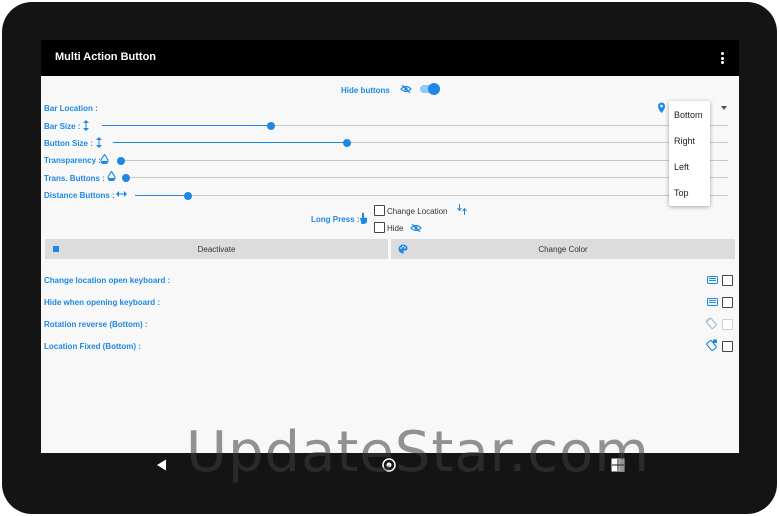 Image resolution: width=779 pixels, height=516 pixels. I want to click on dropdown-option-bottom: Bottom, so click(688, 115).